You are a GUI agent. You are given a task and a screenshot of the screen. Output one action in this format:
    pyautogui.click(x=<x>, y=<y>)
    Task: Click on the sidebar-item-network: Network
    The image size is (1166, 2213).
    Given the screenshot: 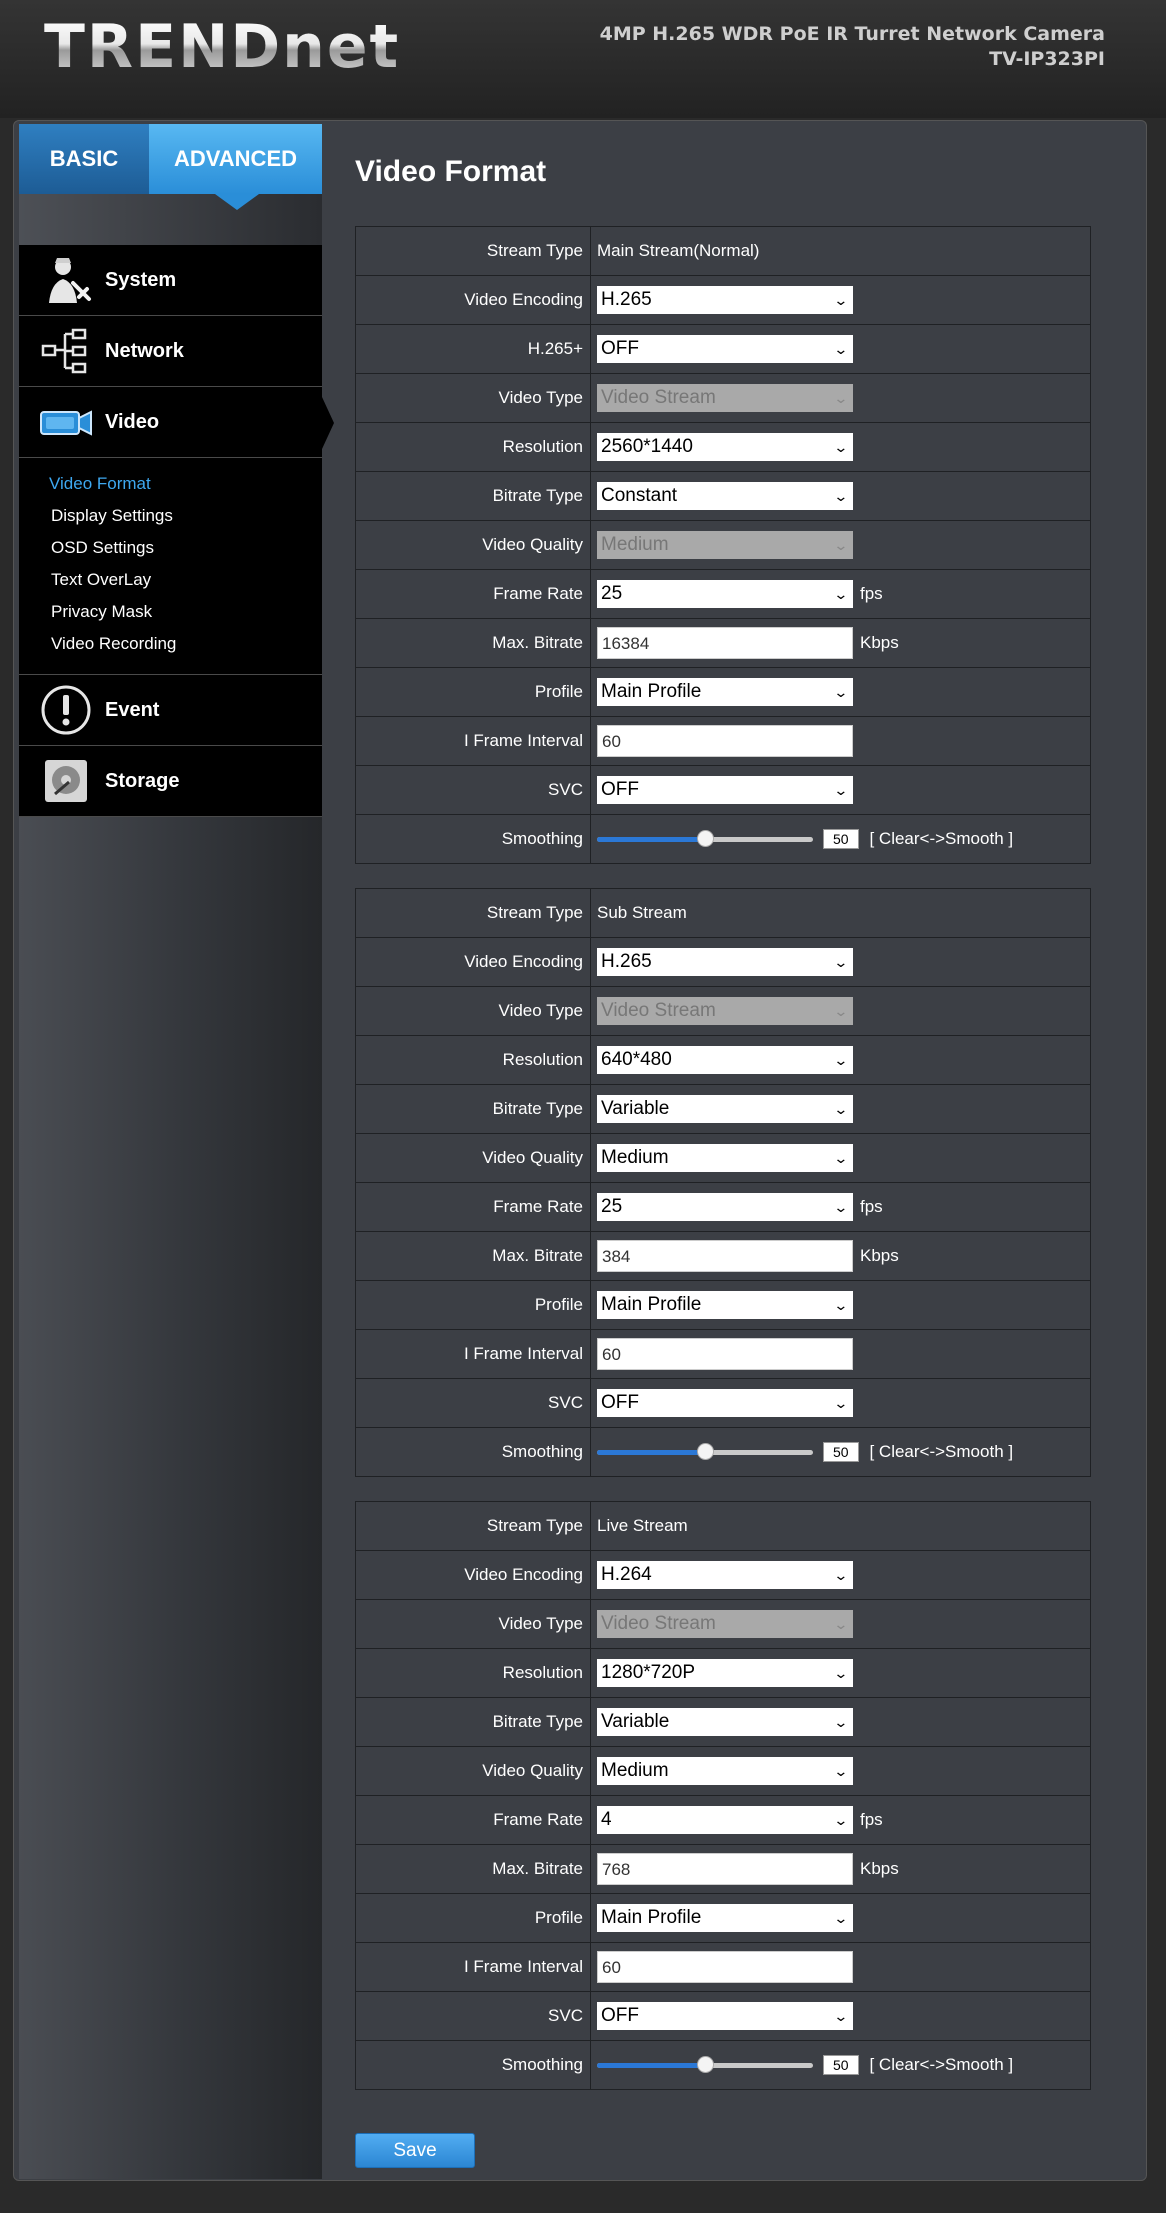 What is the action you would take?
    pyautogui.click(x=170, y=351)
    